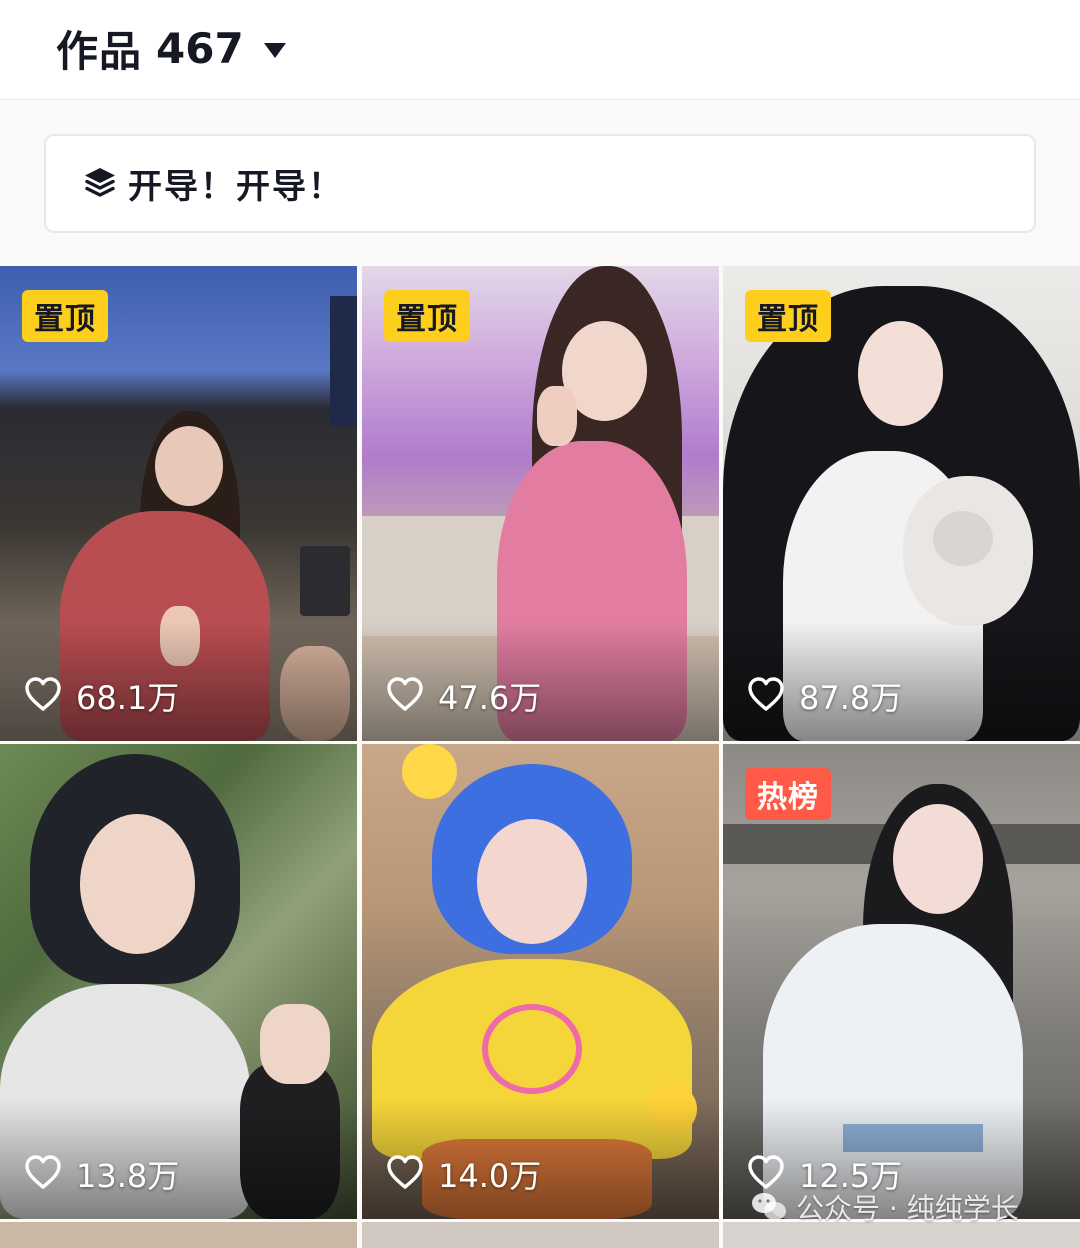 This screenshot has height=1248, width=1080. I want to click on video-thumbnail: 13.8万, so click(178, 981).